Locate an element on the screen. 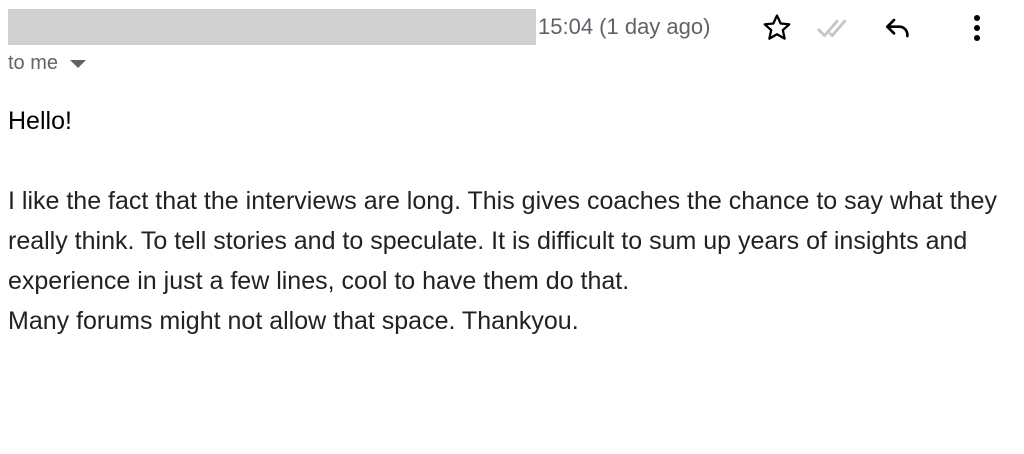  reply-icon is located at coordinates (897, 28).